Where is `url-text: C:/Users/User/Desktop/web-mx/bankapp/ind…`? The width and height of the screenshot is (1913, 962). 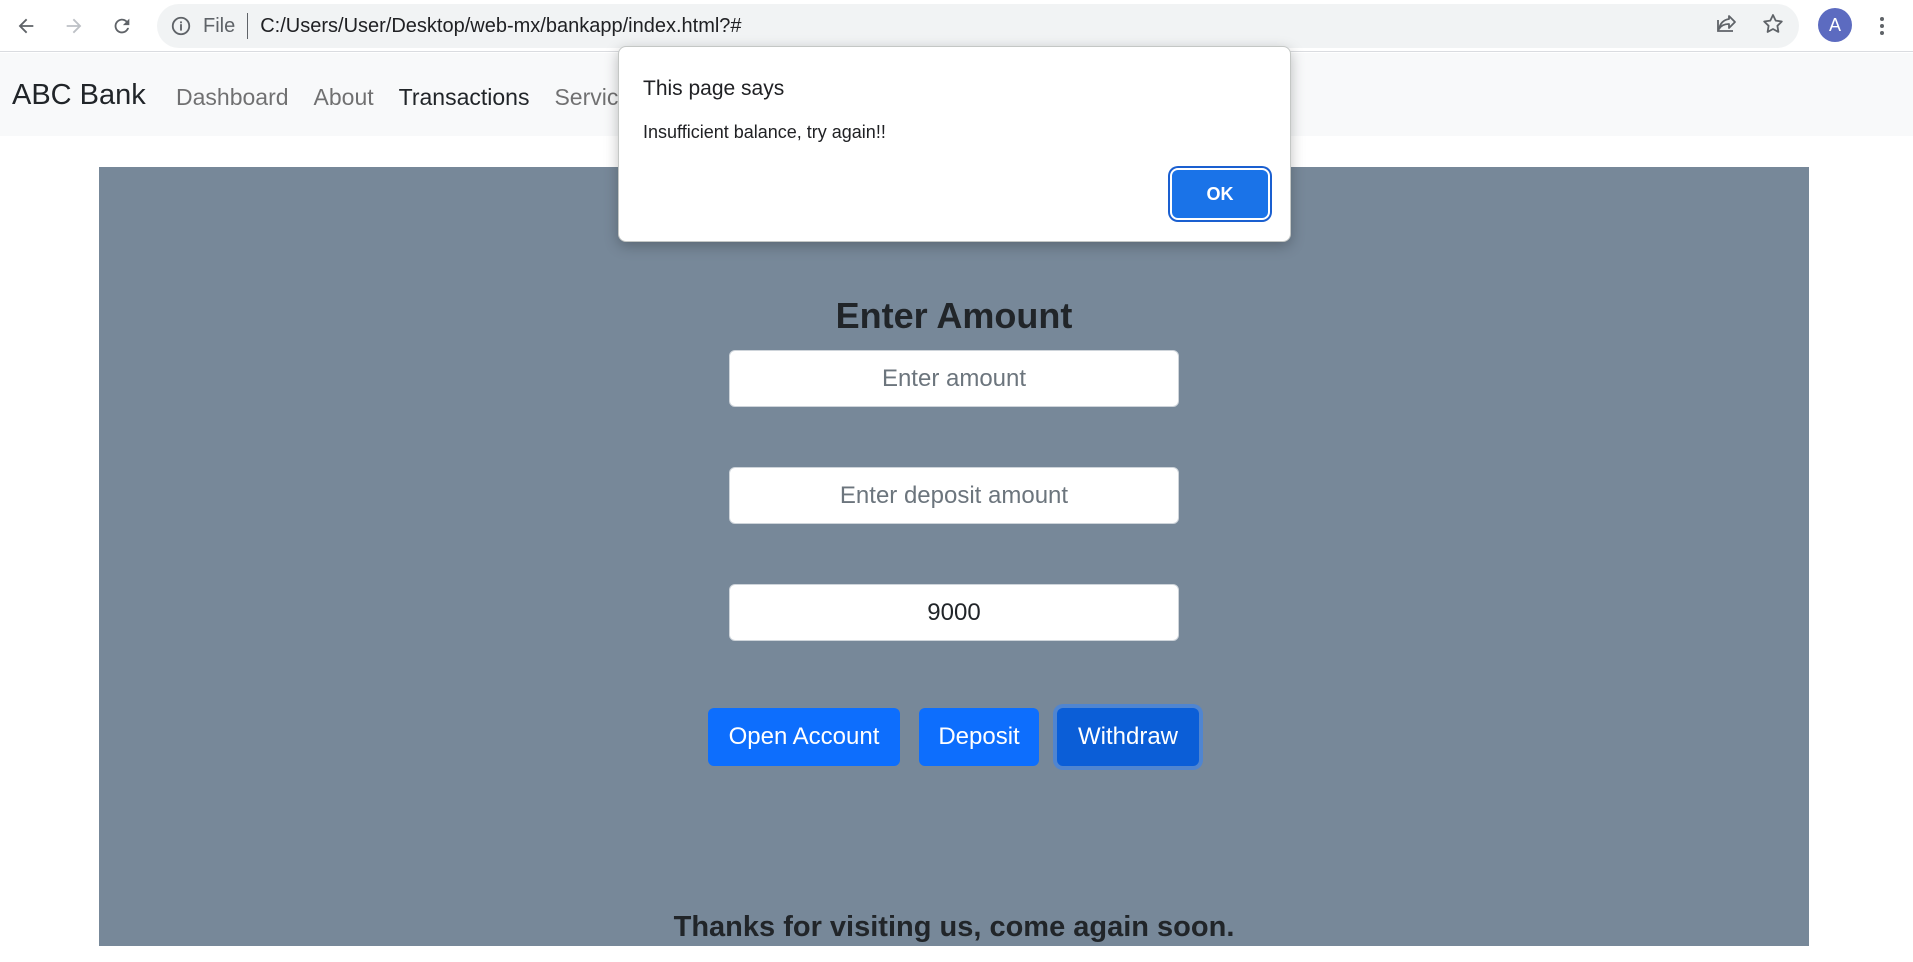
url-text: C:/Users/User/Desktop/web-mx/bankapp/ind… is located at coordinates (500, 26).